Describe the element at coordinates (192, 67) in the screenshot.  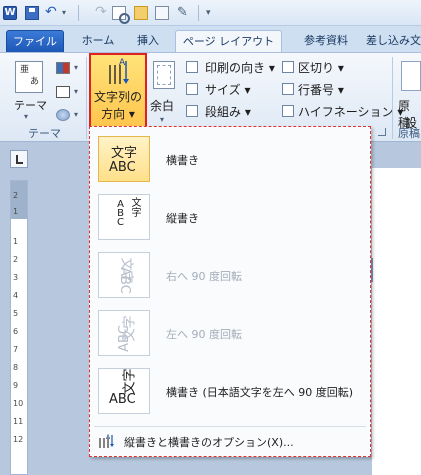
I see `orientation-icon` at that location.